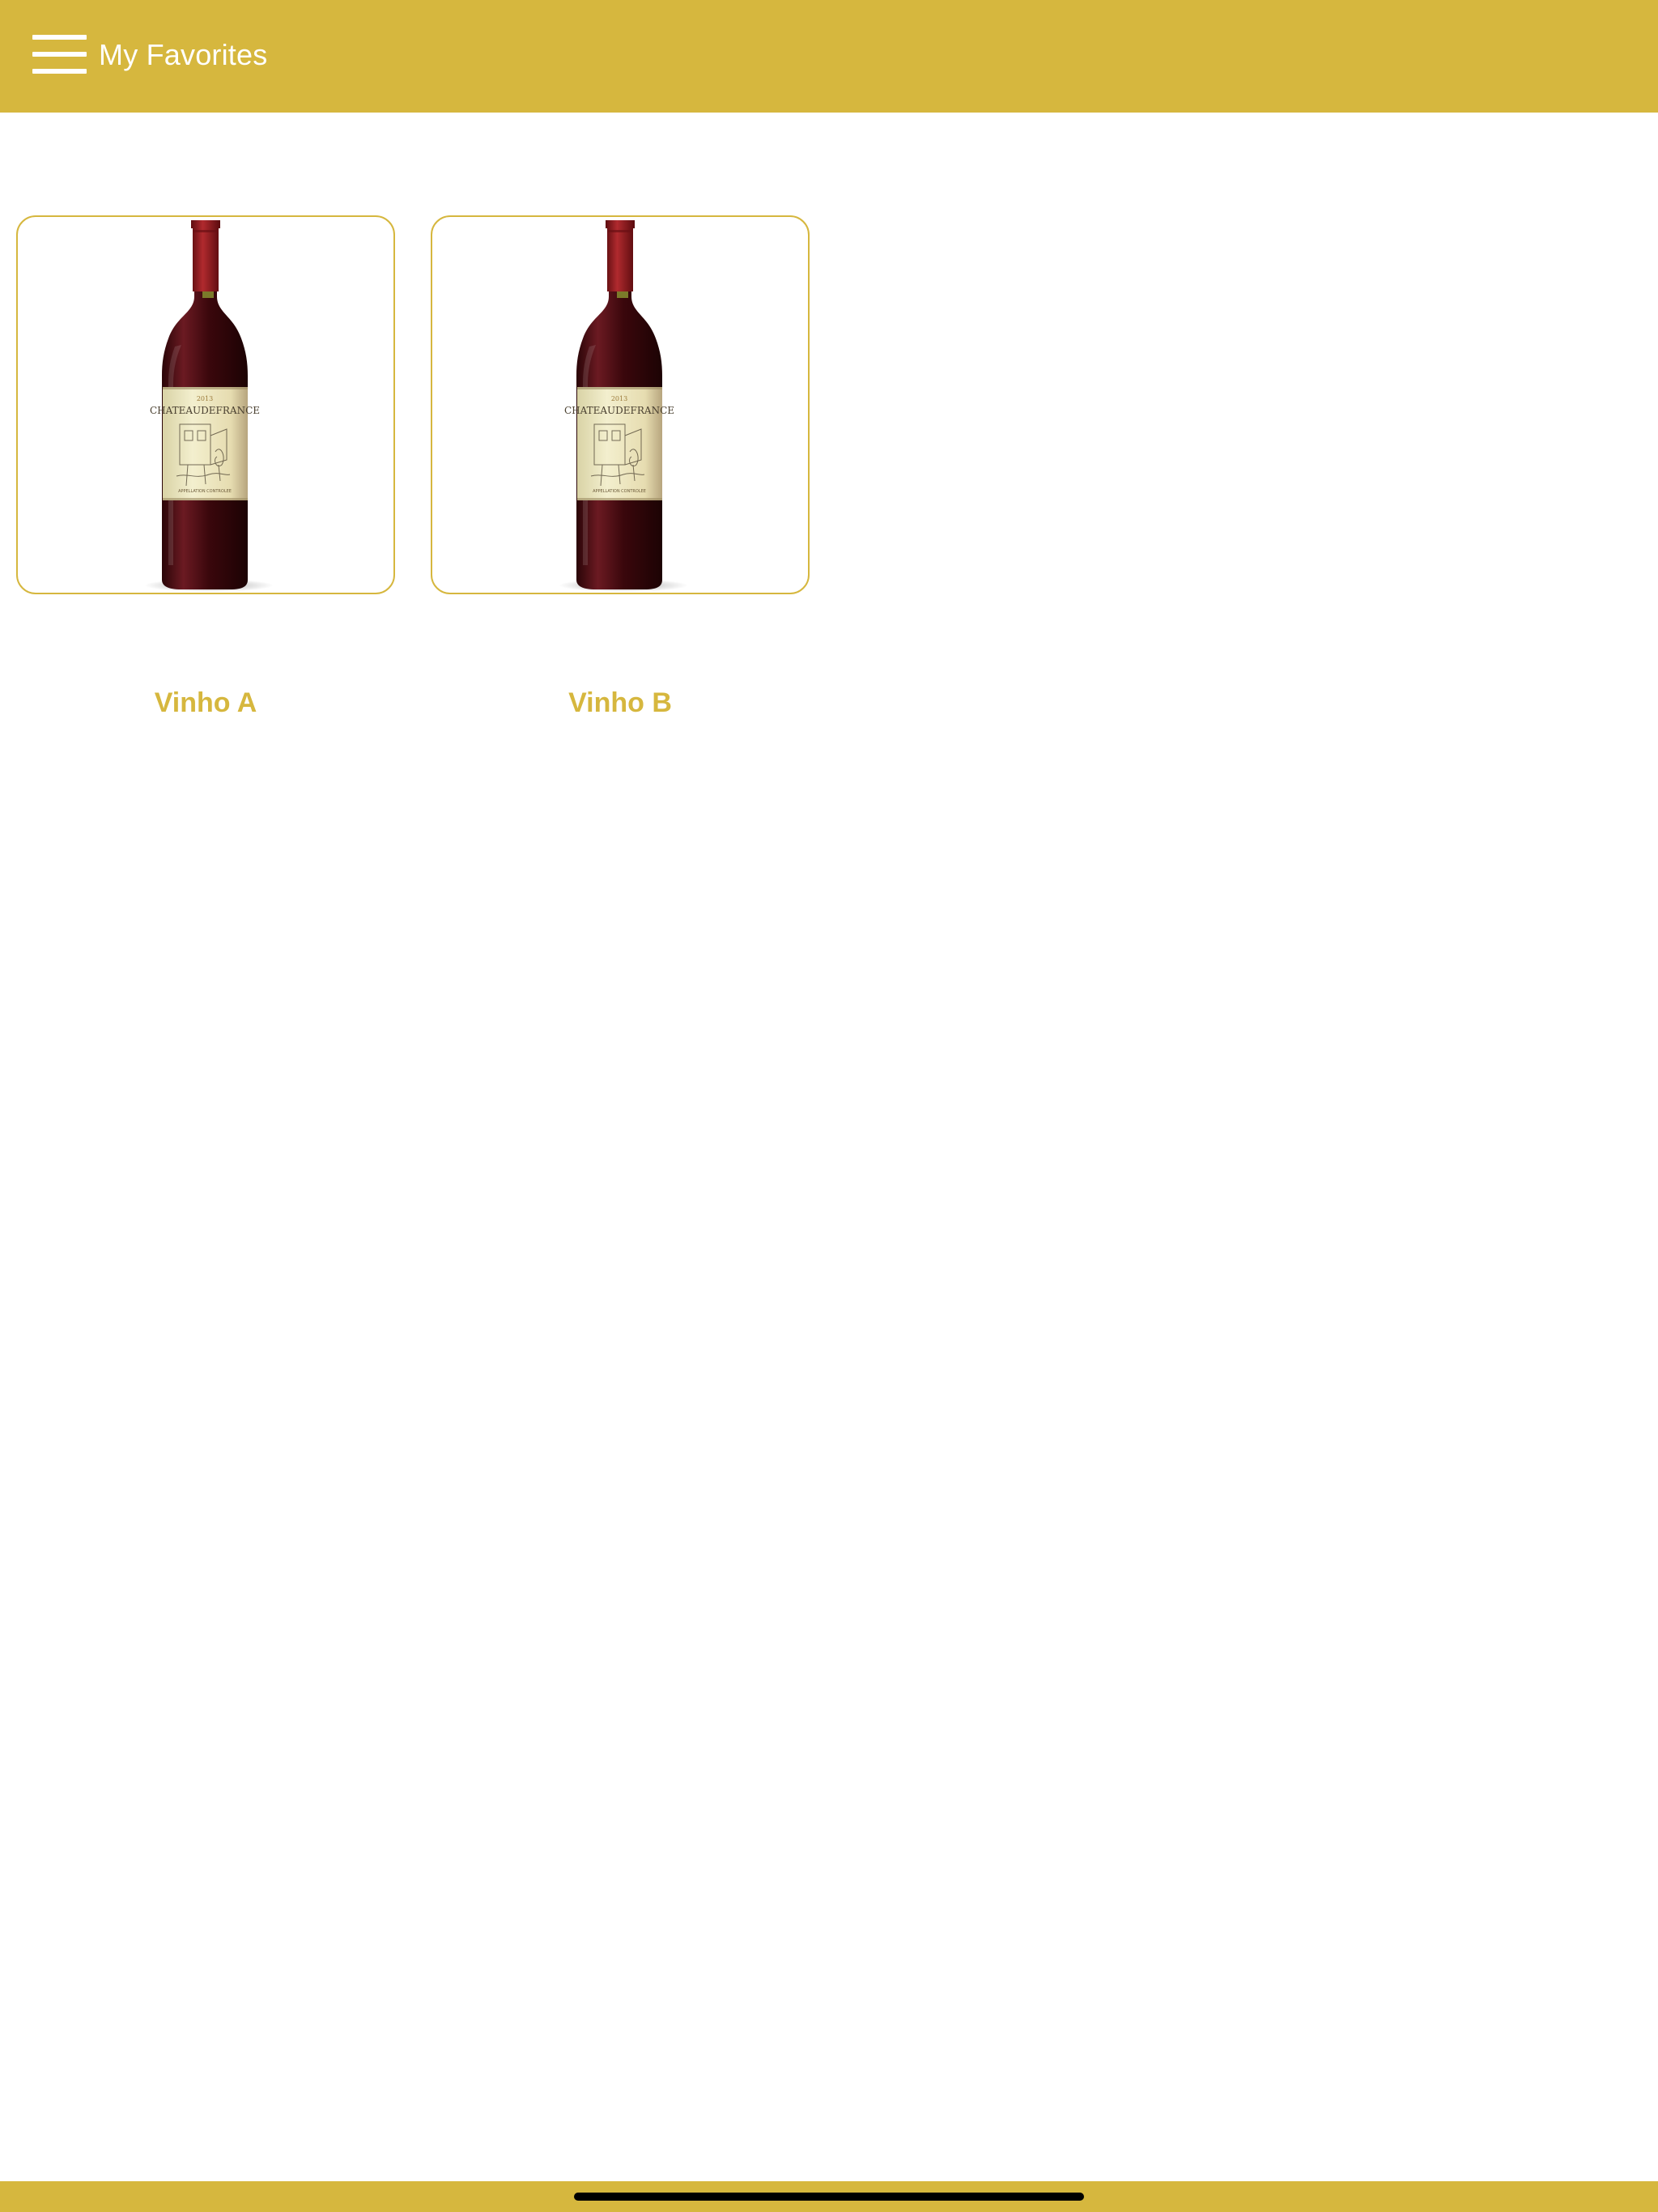  I want to click on bottom-bar, so click(829, 2197).